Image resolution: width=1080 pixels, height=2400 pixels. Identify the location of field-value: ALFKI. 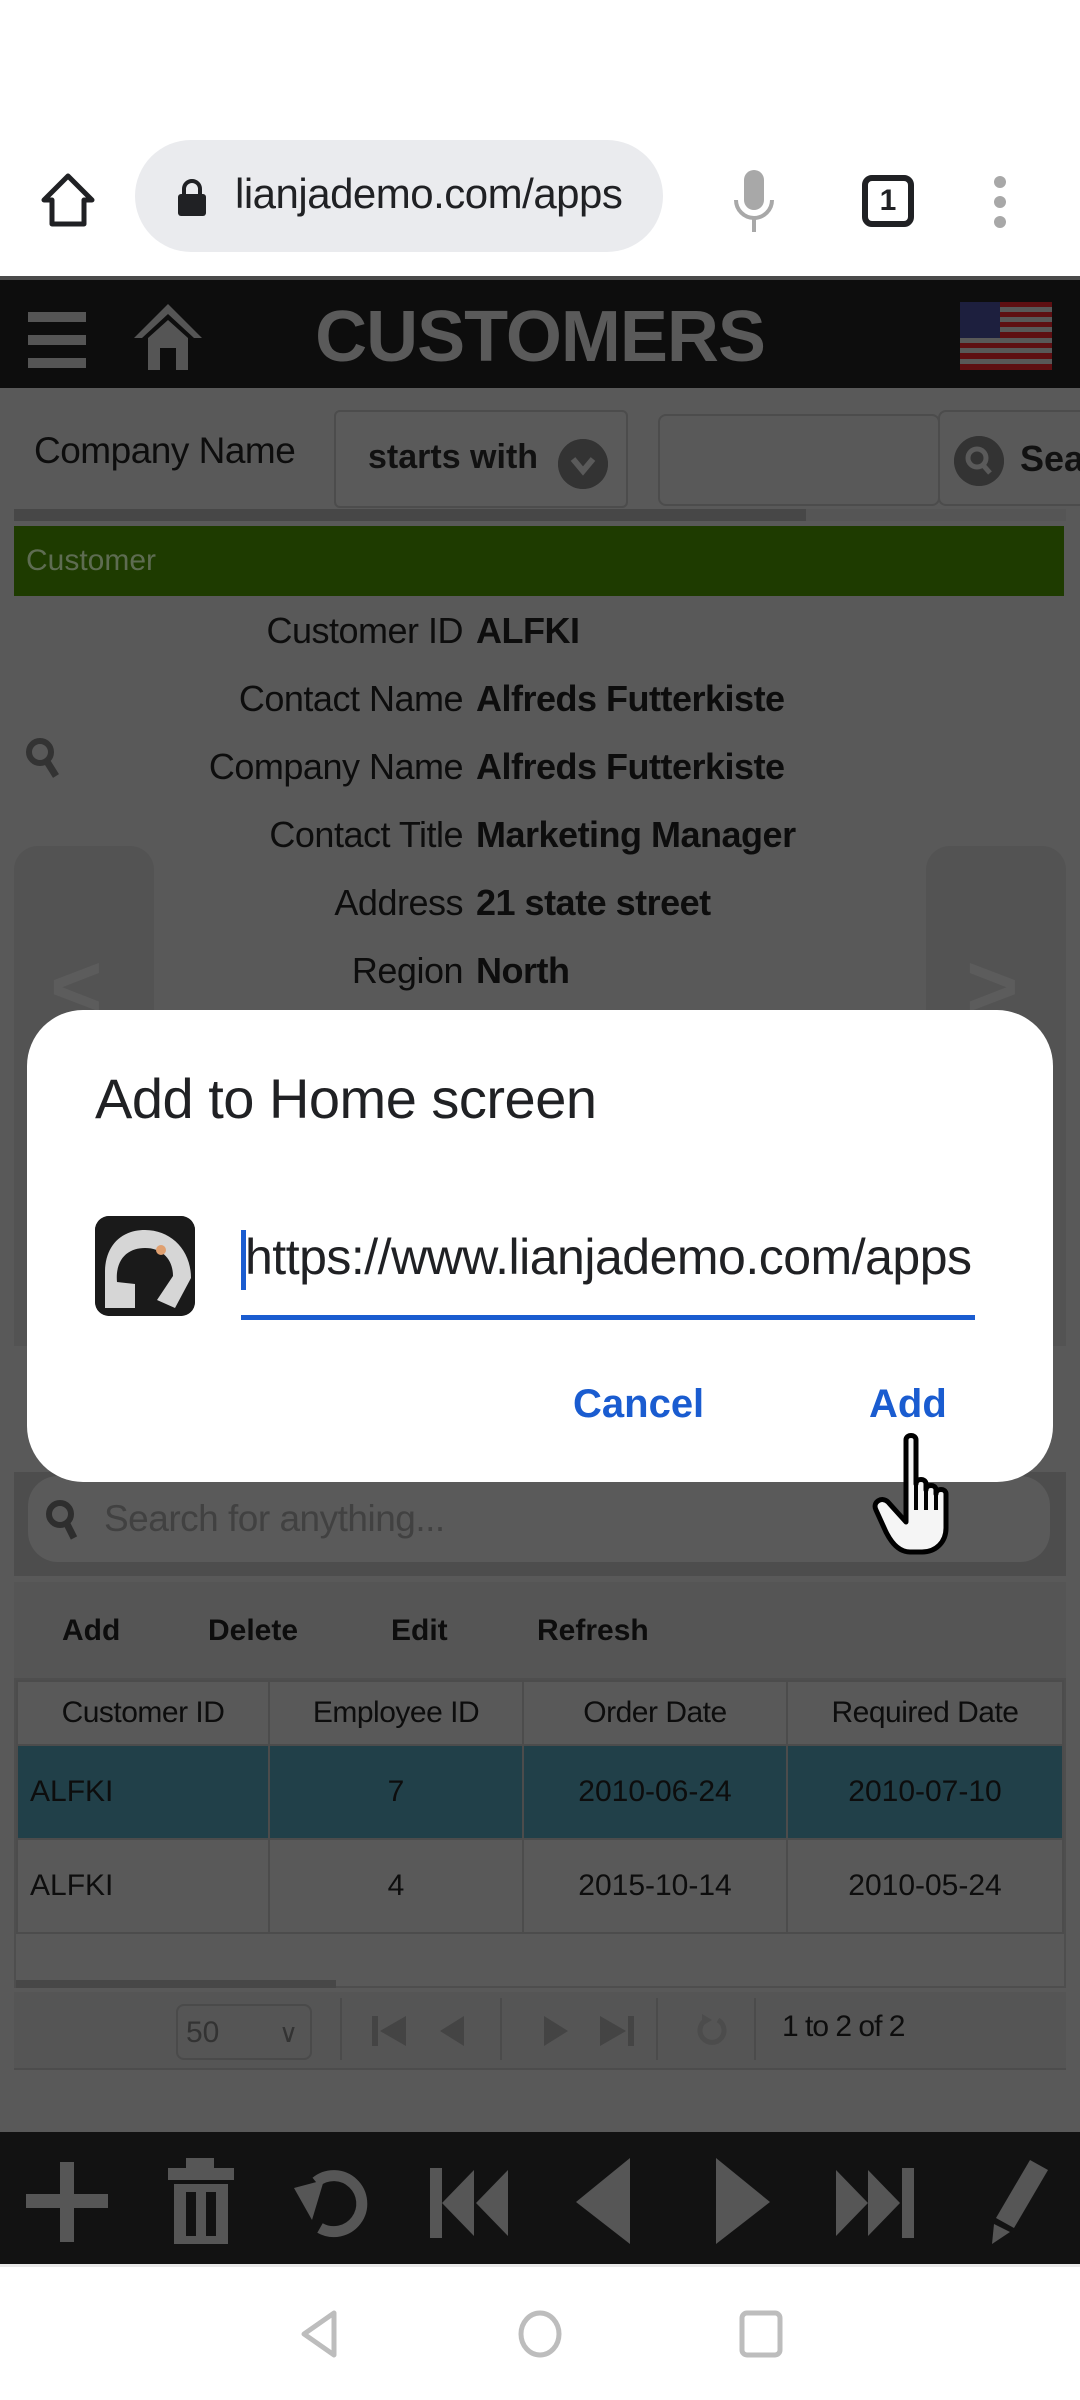
(528, 631).